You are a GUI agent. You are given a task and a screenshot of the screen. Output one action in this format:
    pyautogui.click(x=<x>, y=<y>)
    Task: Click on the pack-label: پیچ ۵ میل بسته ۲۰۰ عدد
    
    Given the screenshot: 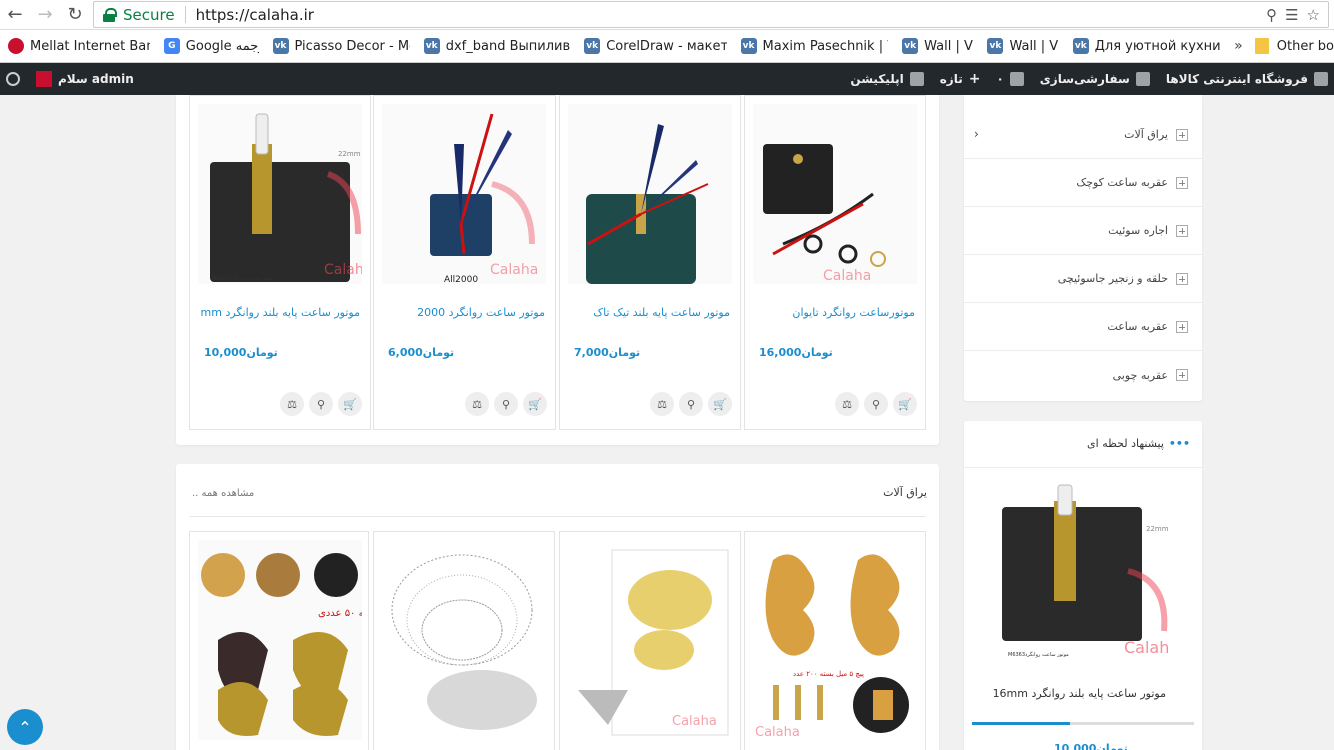 What is the action you would take?
    pyautogui.click(x=828, y=674)
    